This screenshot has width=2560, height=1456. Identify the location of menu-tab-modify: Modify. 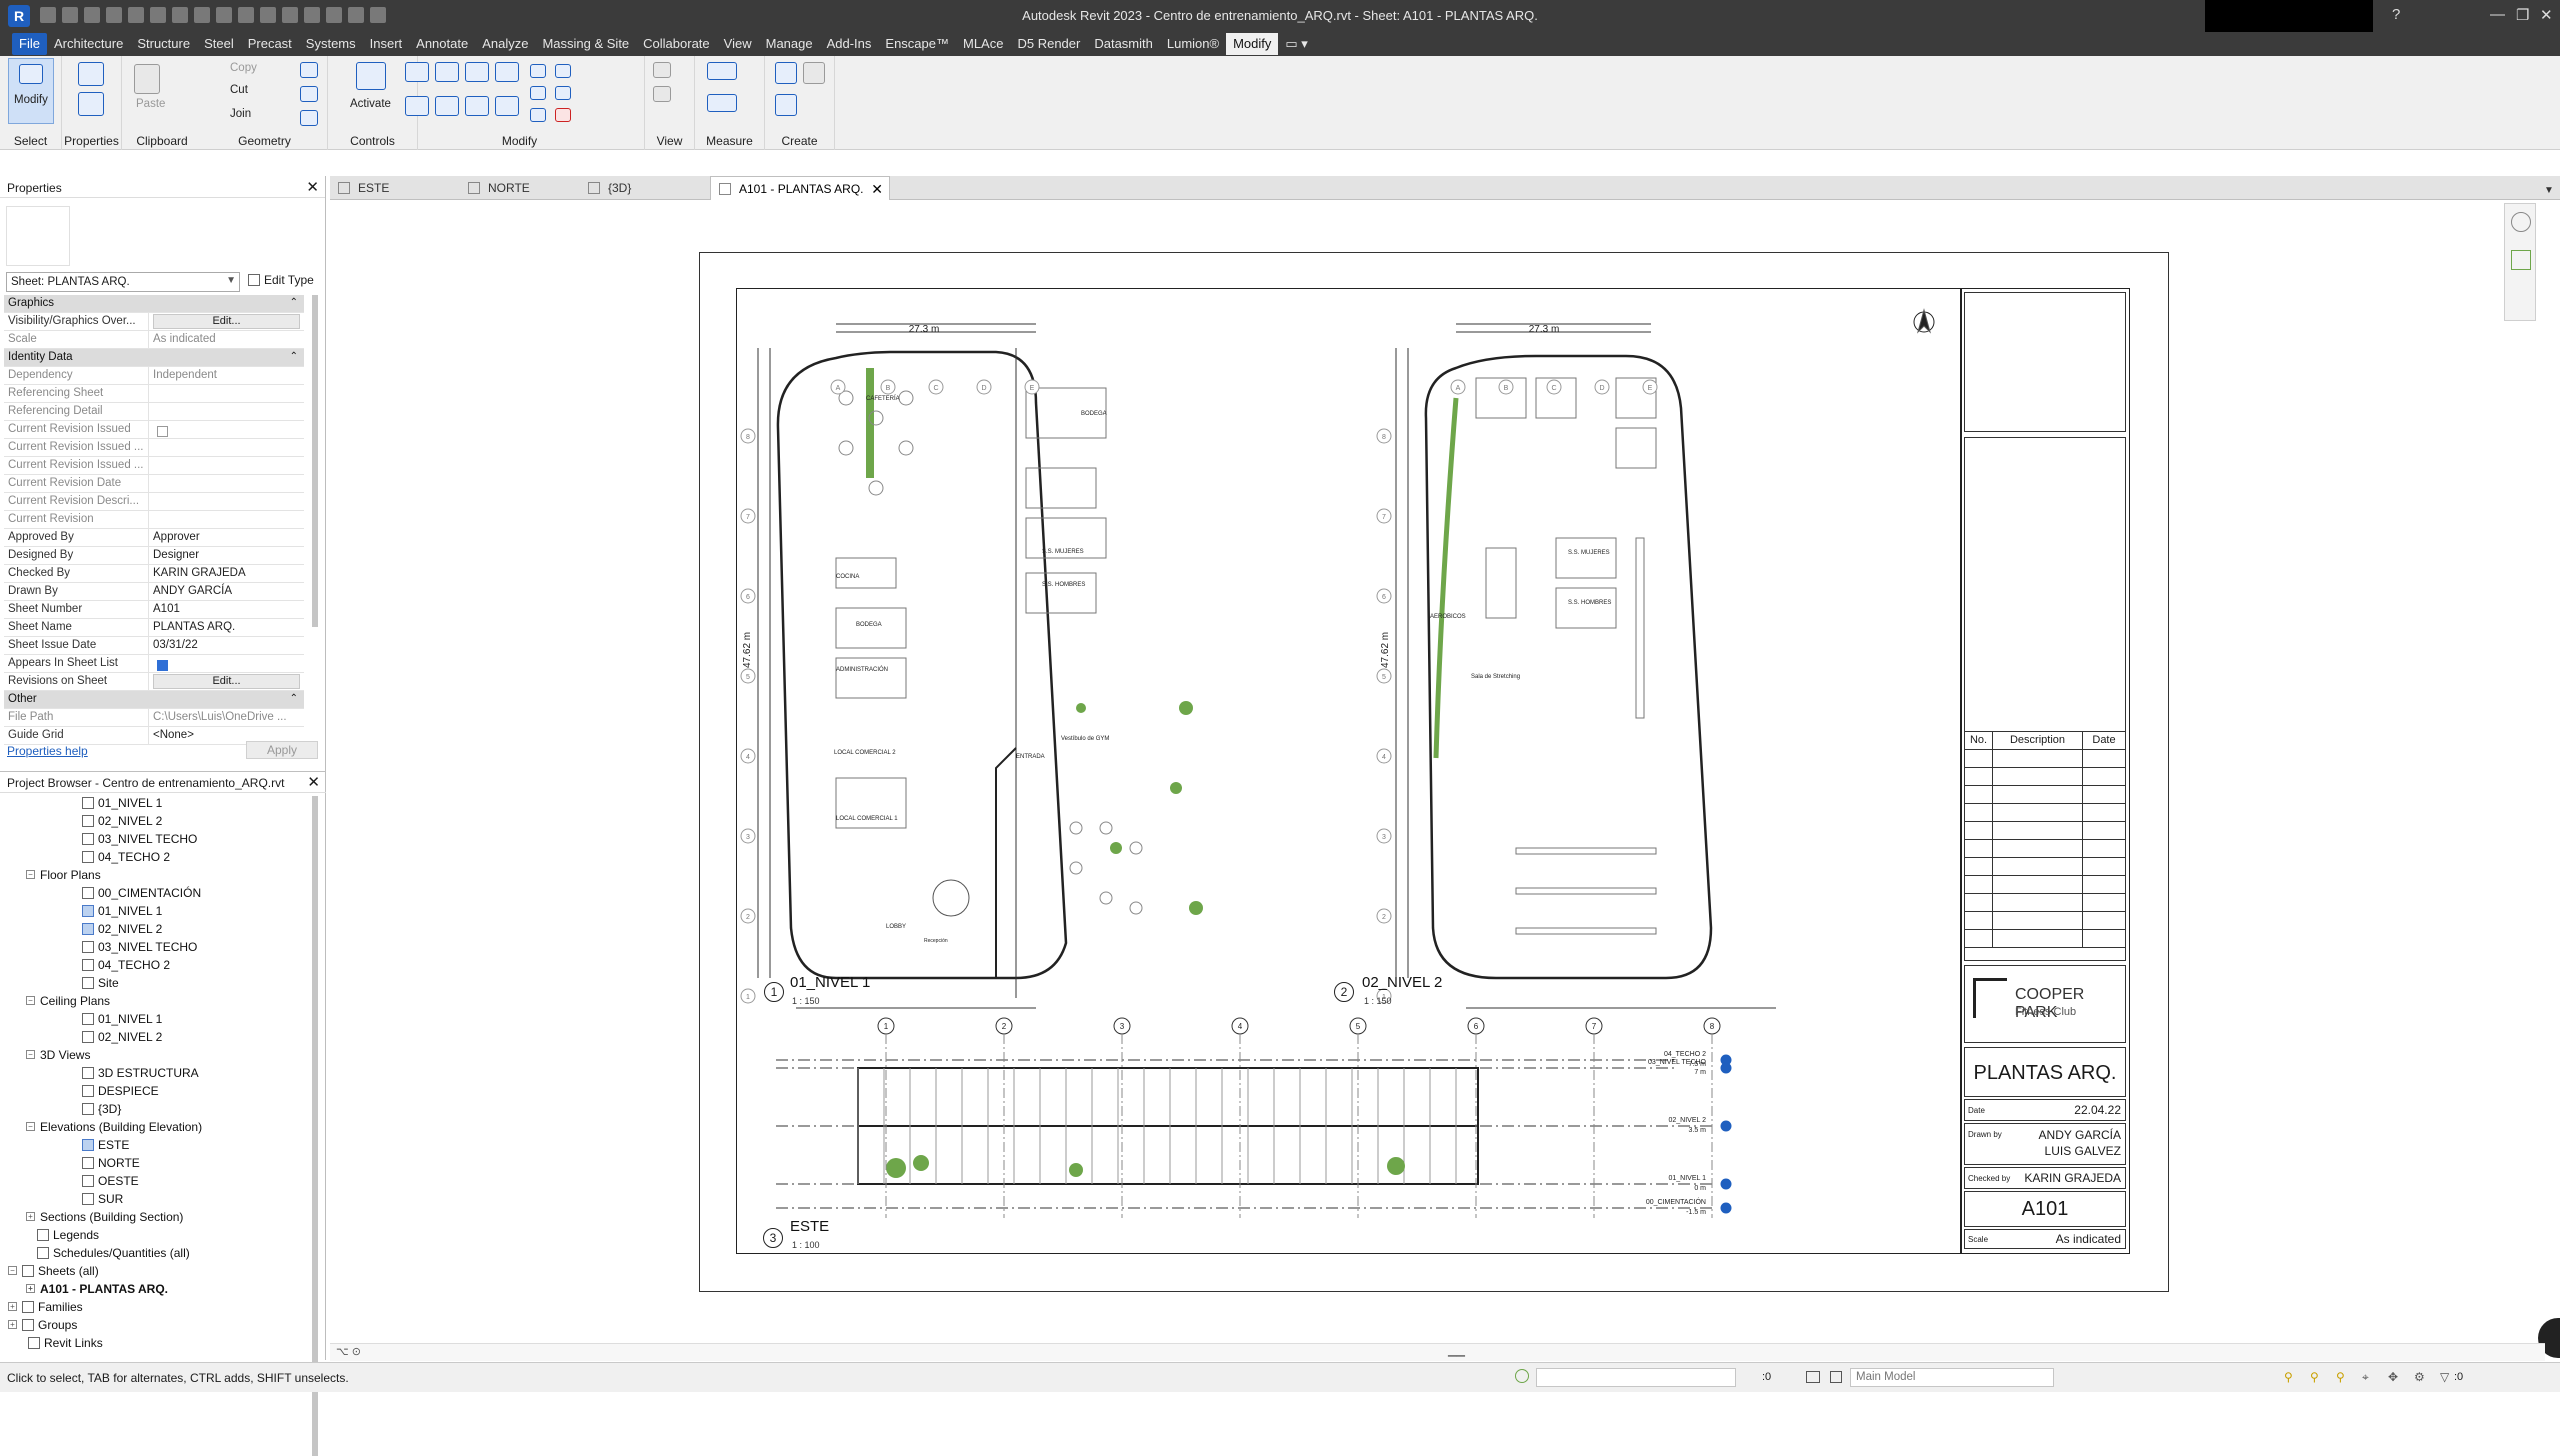
(1252, 44).